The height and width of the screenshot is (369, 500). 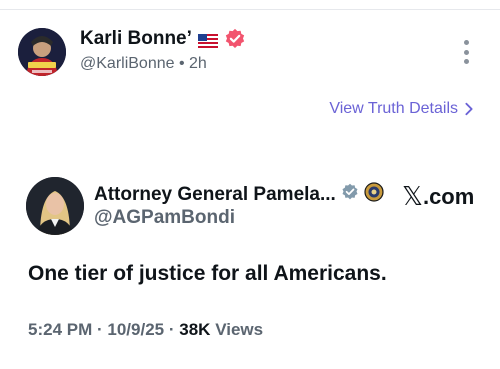 I want to click on chevron-right-icon, so click(x=469, y=109).